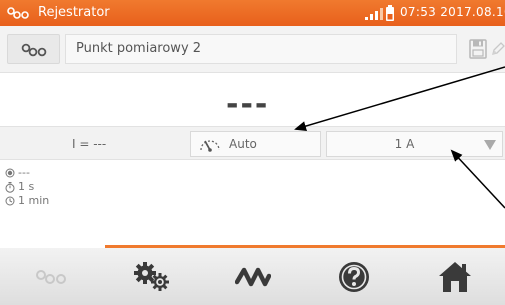 The width and height of the screenshot is (505, 305). What do you see at coordinates (139, 48) in the screenshot?
I see `measurement-point-name-text: Punkt pomiarowy 2` at bounding box center [139, 48].